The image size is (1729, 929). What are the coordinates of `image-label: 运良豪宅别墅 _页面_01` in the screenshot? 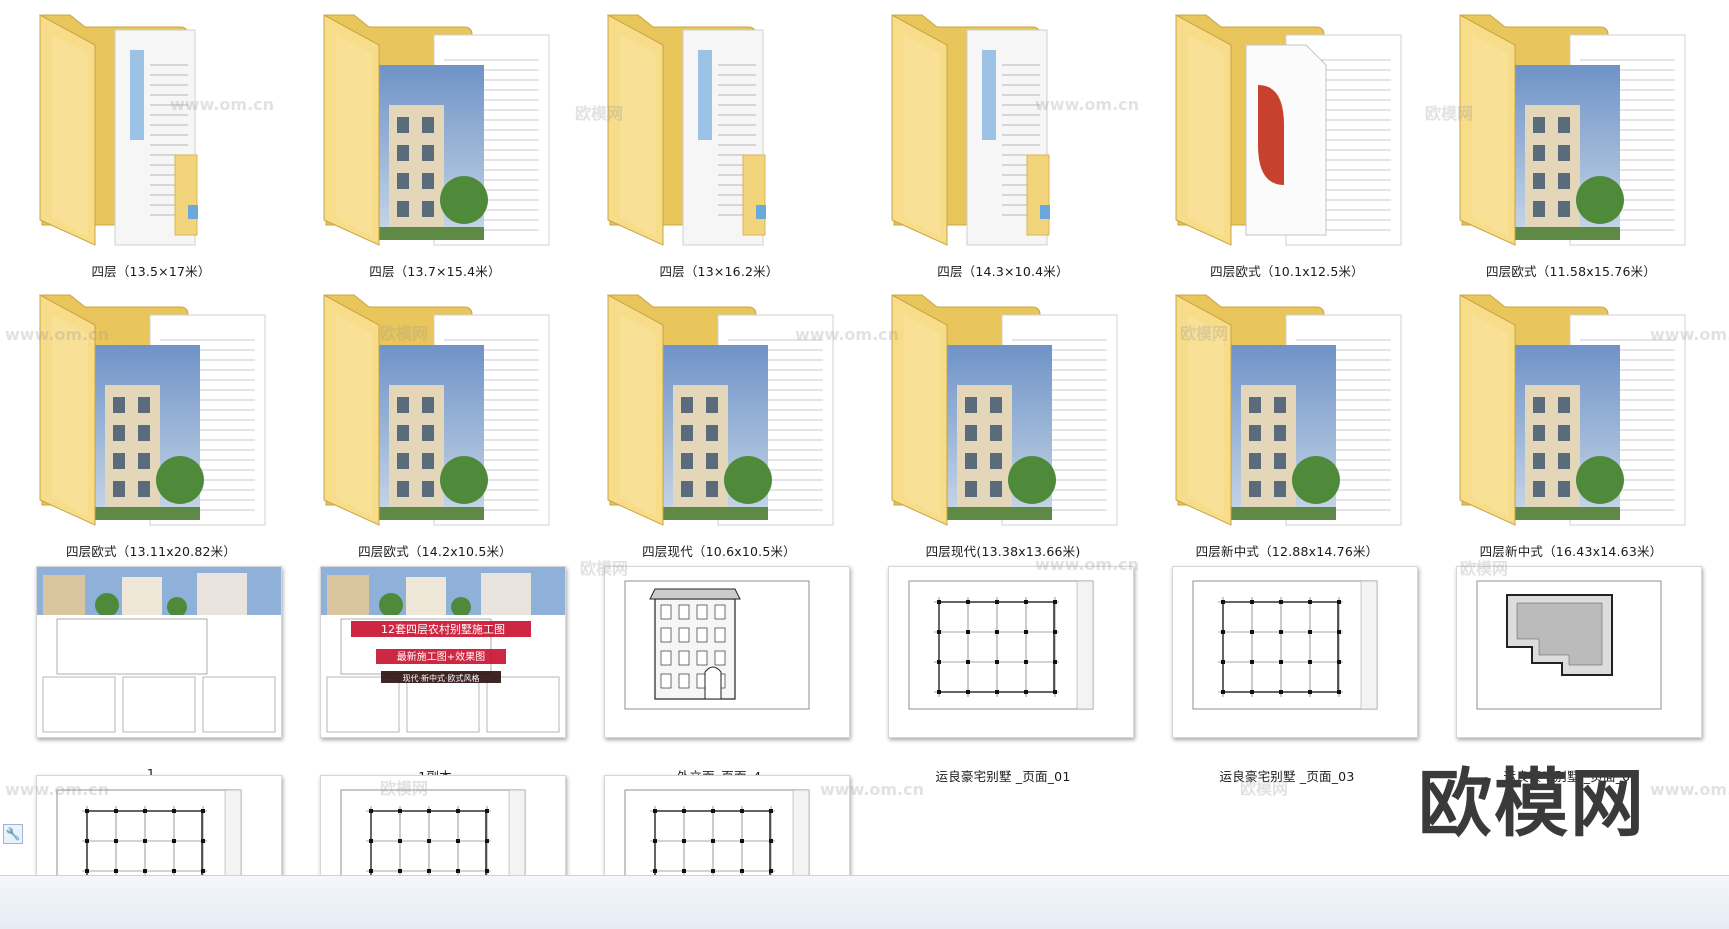 It's located at (1003, 776).